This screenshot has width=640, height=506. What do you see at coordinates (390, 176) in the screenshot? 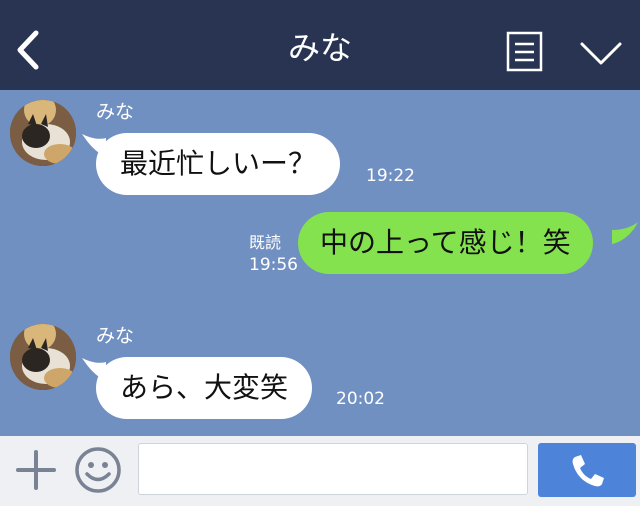
I see `message-time: 19:22` at bounding box center [390, 176].